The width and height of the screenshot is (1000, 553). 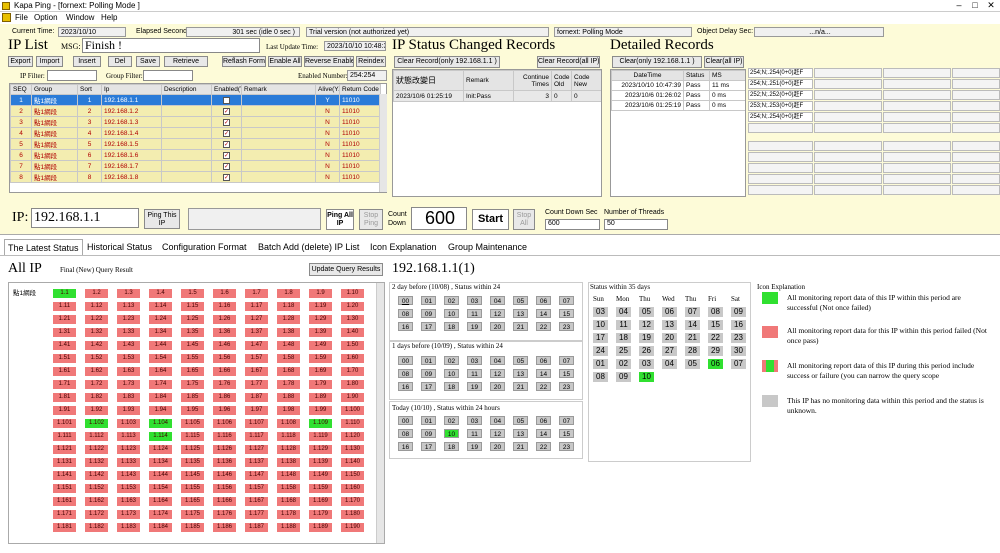 What do you see at coordinates (96, 397) in the screenshot?
I see `ip-status-cell: 1.82` at bounding box center [96, 397].